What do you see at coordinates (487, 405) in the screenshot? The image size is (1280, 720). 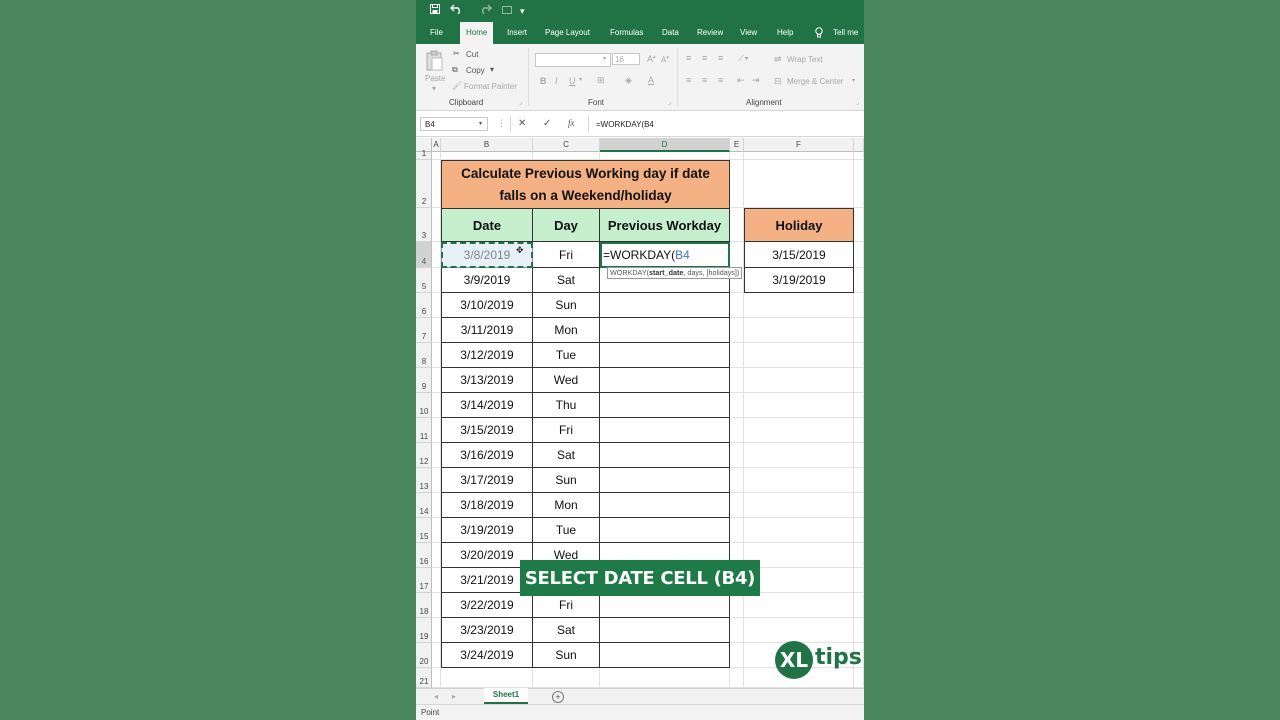 I see `date-cell: 3/14/2019` at bounding box center [487, 405].